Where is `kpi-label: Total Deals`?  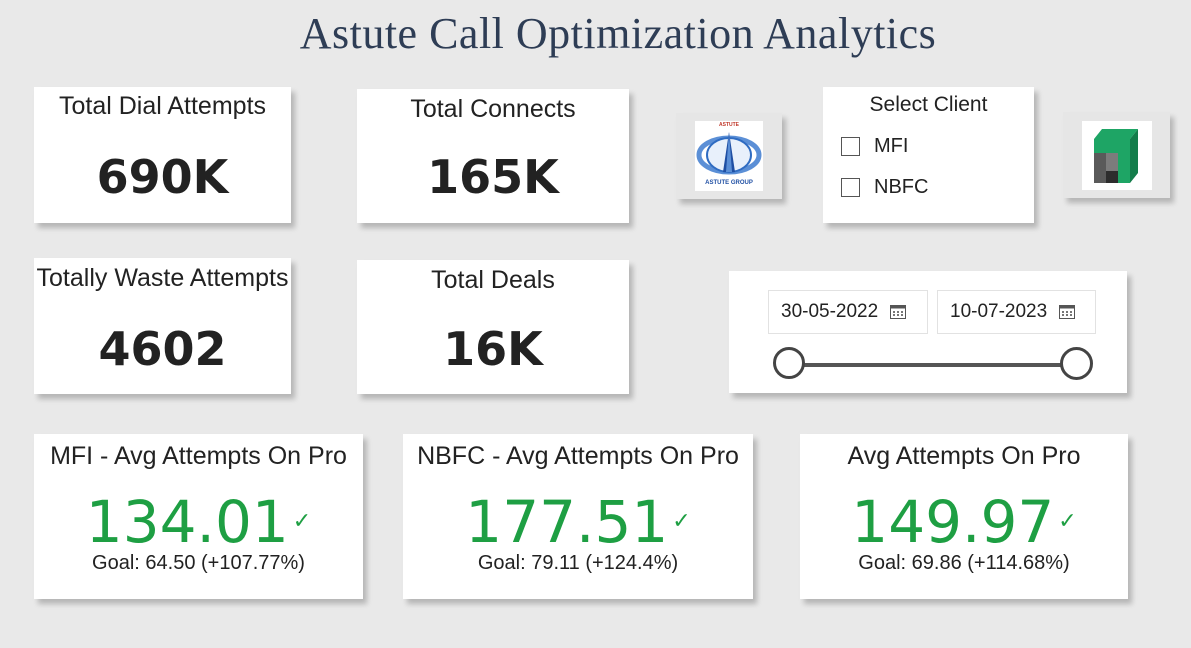
kpi-label: Total Deals is located at coordinates (493, 280).